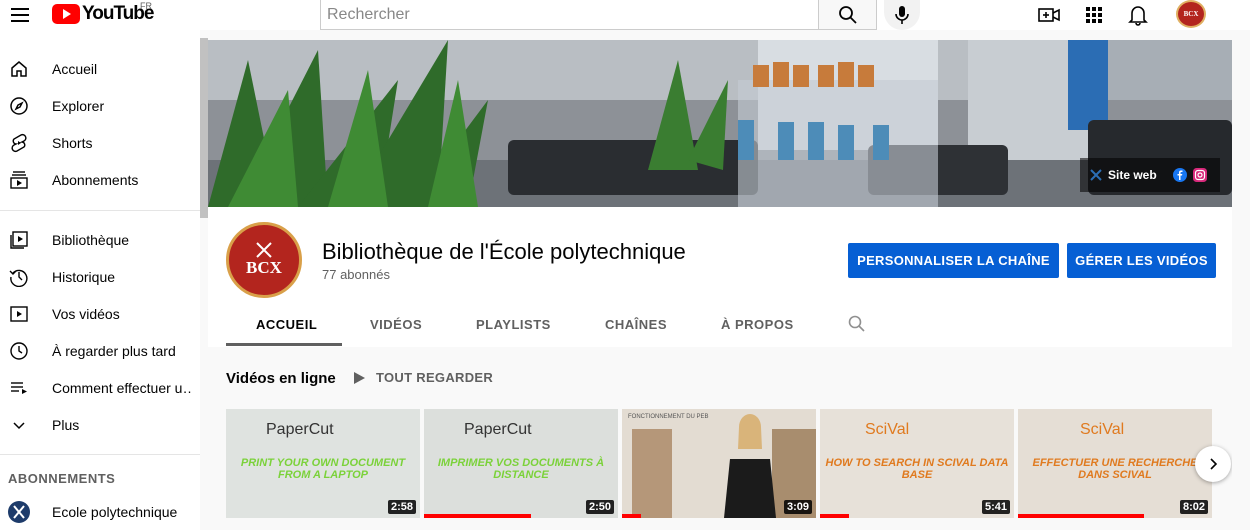  What do you see at coordinates (264, 250) in the screenshot?
I see `x-crest-icon` at bounding box center [264, 250].